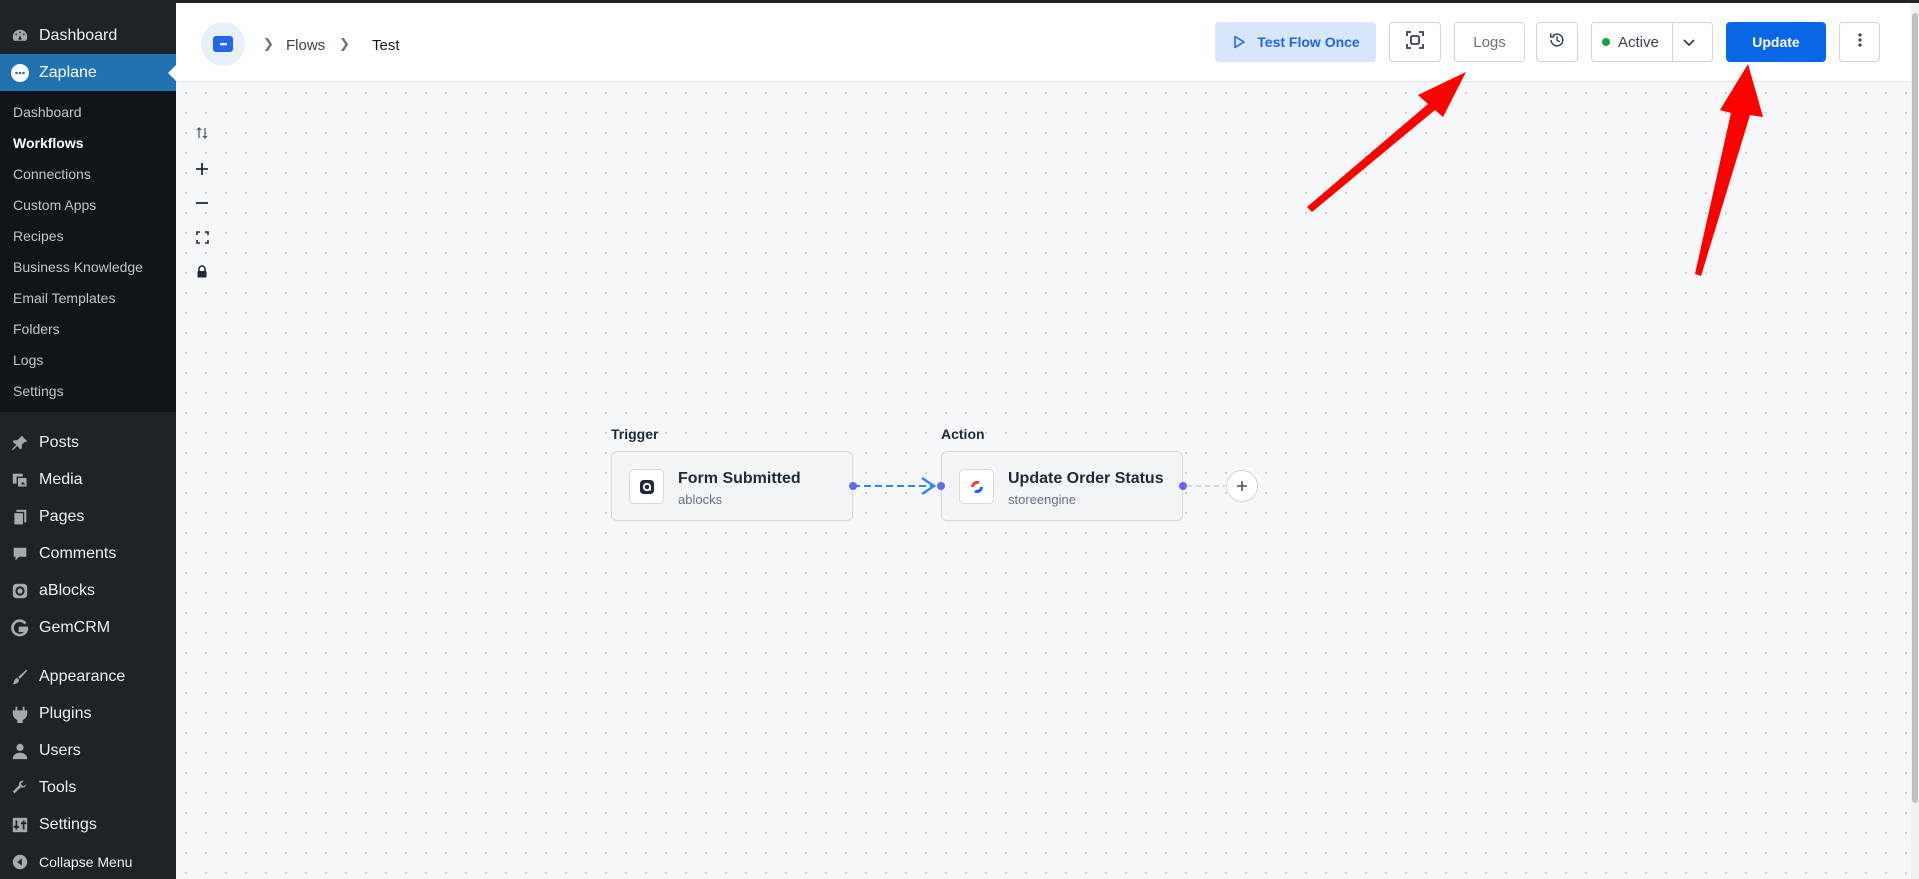 The image size is (1919, 879). I want to click on menu-dashboard: Dashboard, so click(88, 35).